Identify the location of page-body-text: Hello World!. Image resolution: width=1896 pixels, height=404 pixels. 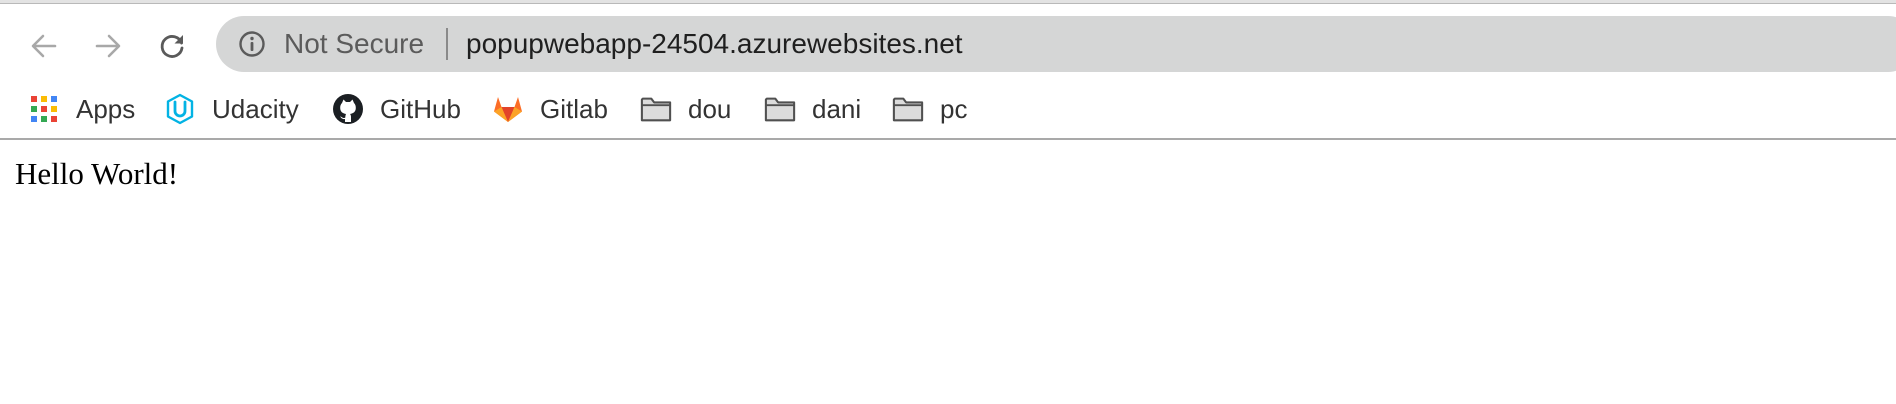
(97, 173).